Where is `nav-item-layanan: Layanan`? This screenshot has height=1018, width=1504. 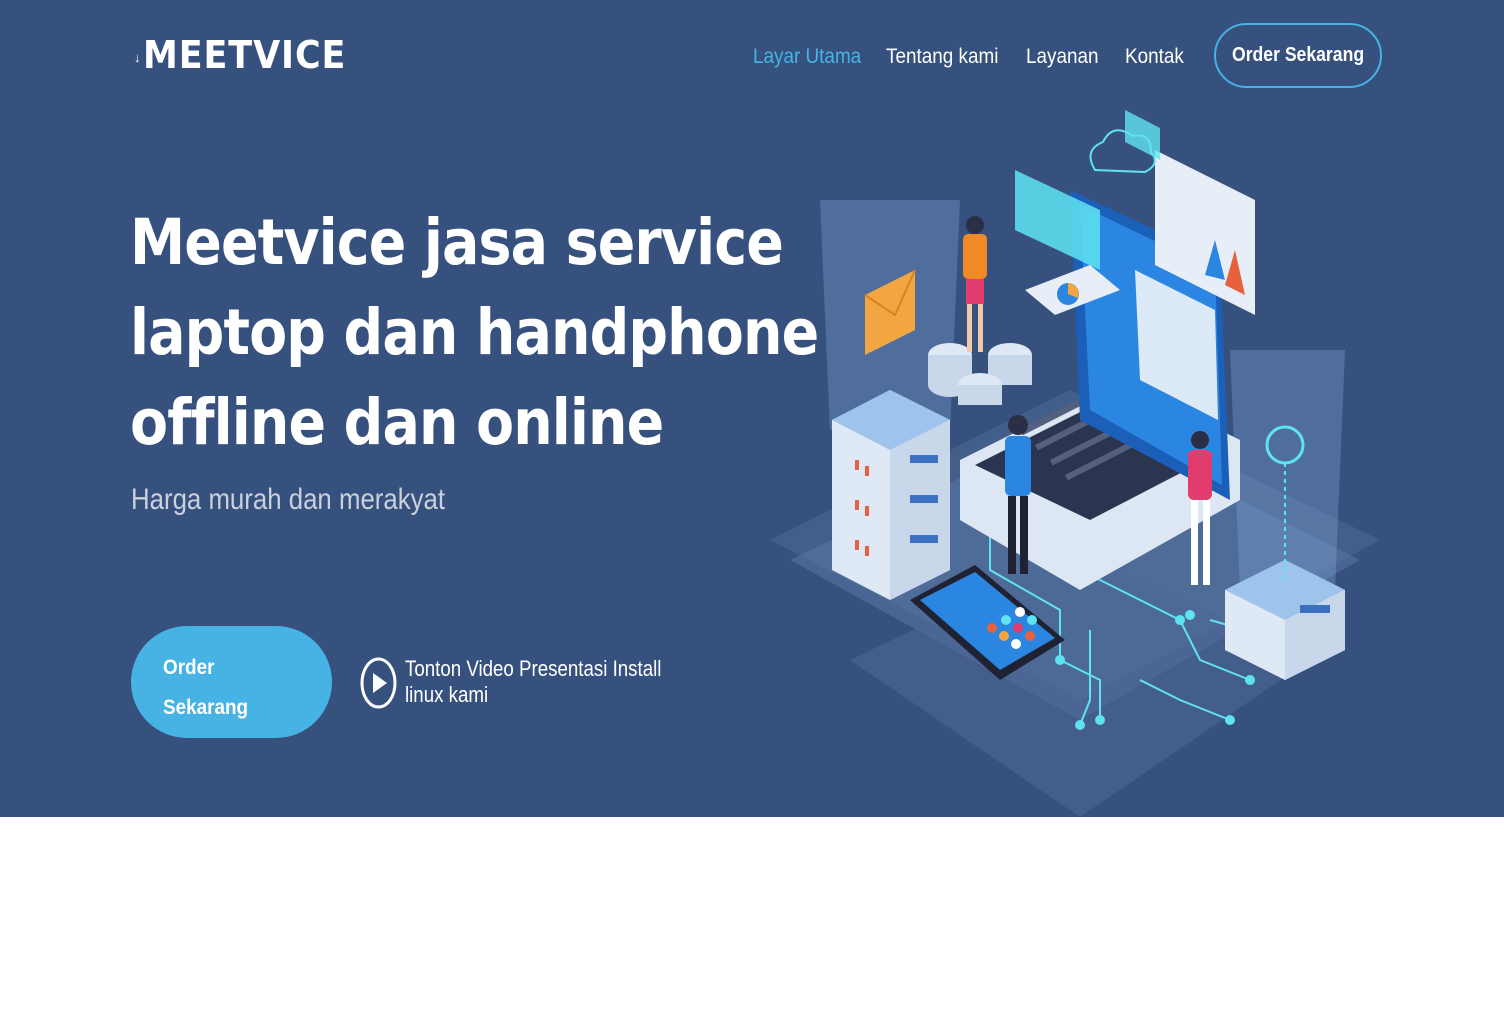 nav-item-layanan: Layanan is located at coordinates (1062, 57).